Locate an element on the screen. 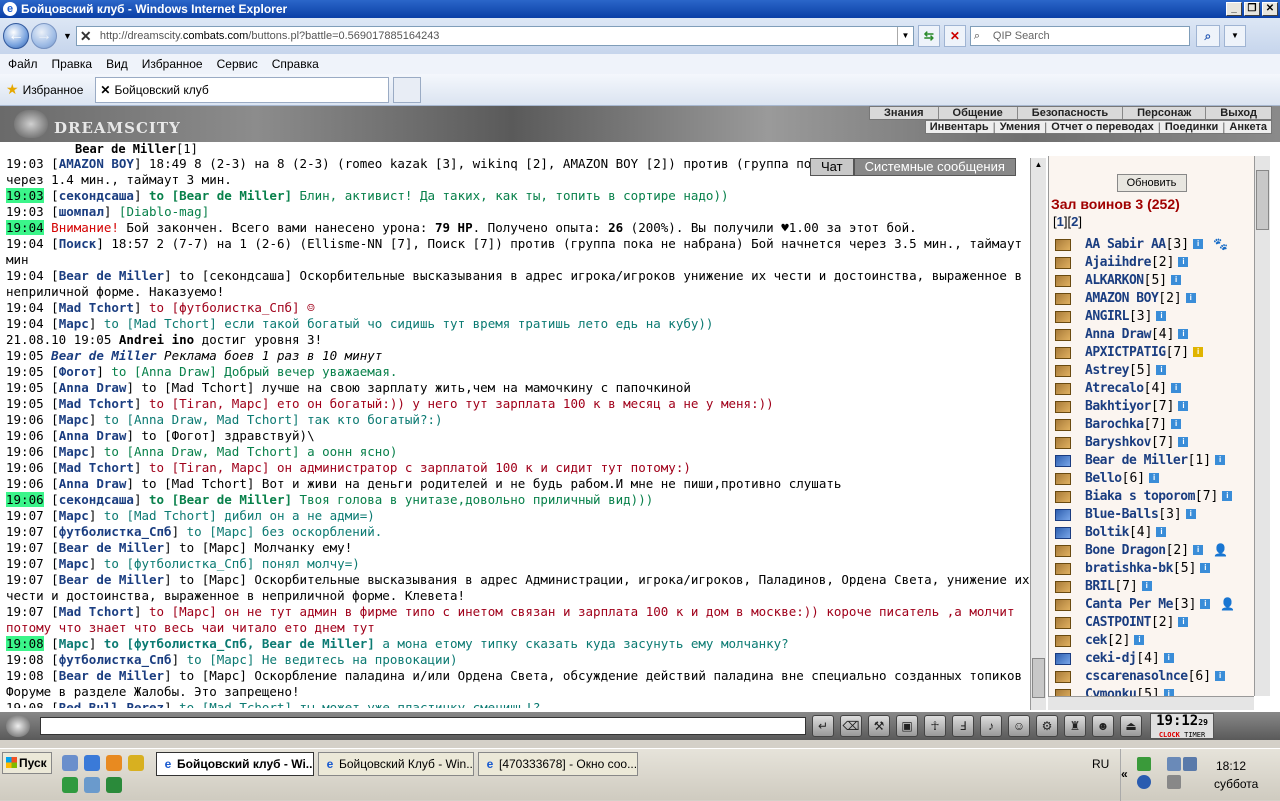 This screenshot has width=1280, height=801. user-list-item: Bello [6] i is located at coordinates (1151, 478).